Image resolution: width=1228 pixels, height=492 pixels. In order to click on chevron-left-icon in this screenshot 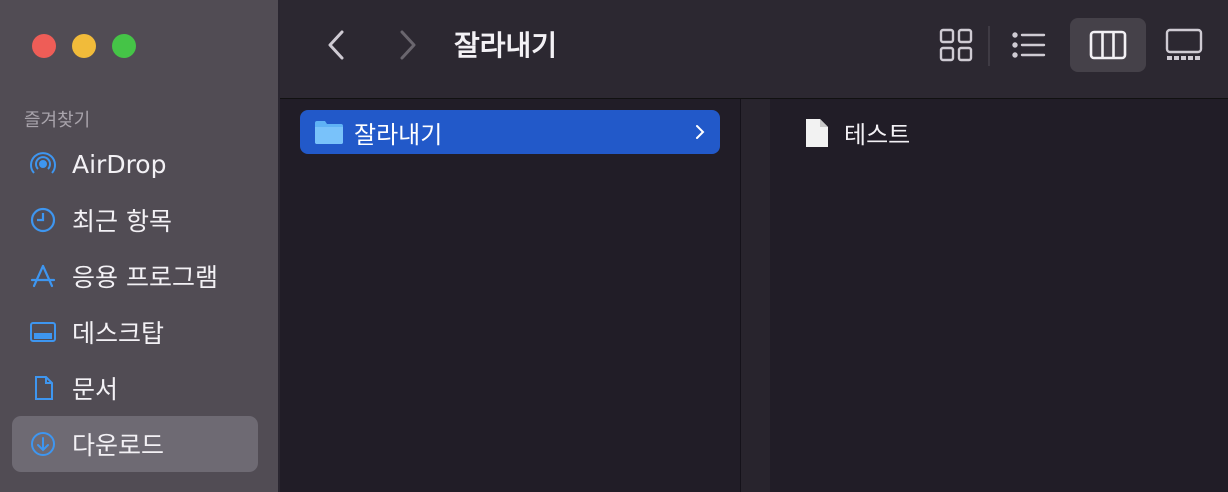, I will do `click(336, 45)`.